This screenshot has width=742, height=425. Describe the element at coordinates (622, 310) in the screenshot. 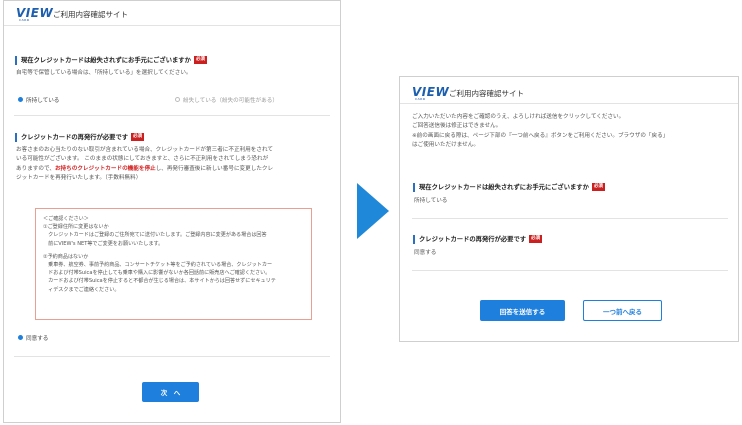

I see `back-button: 一つ前へ戻る` at that location.